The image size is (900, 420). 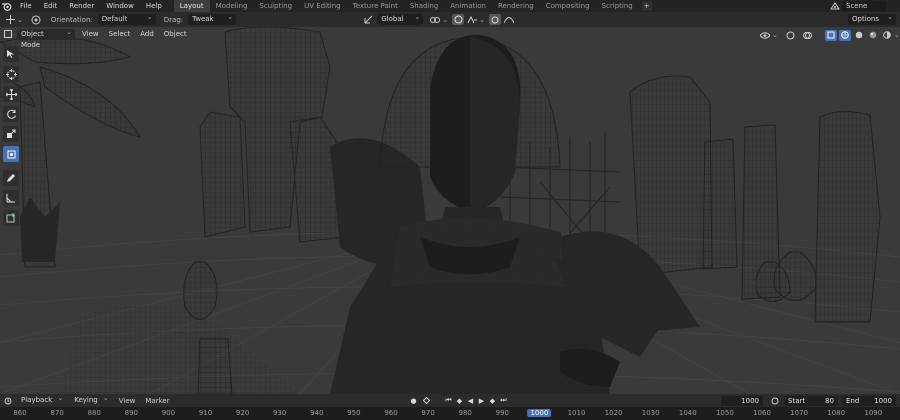 I want to click on tab-shading: Shading, so click(x=424, y=6).